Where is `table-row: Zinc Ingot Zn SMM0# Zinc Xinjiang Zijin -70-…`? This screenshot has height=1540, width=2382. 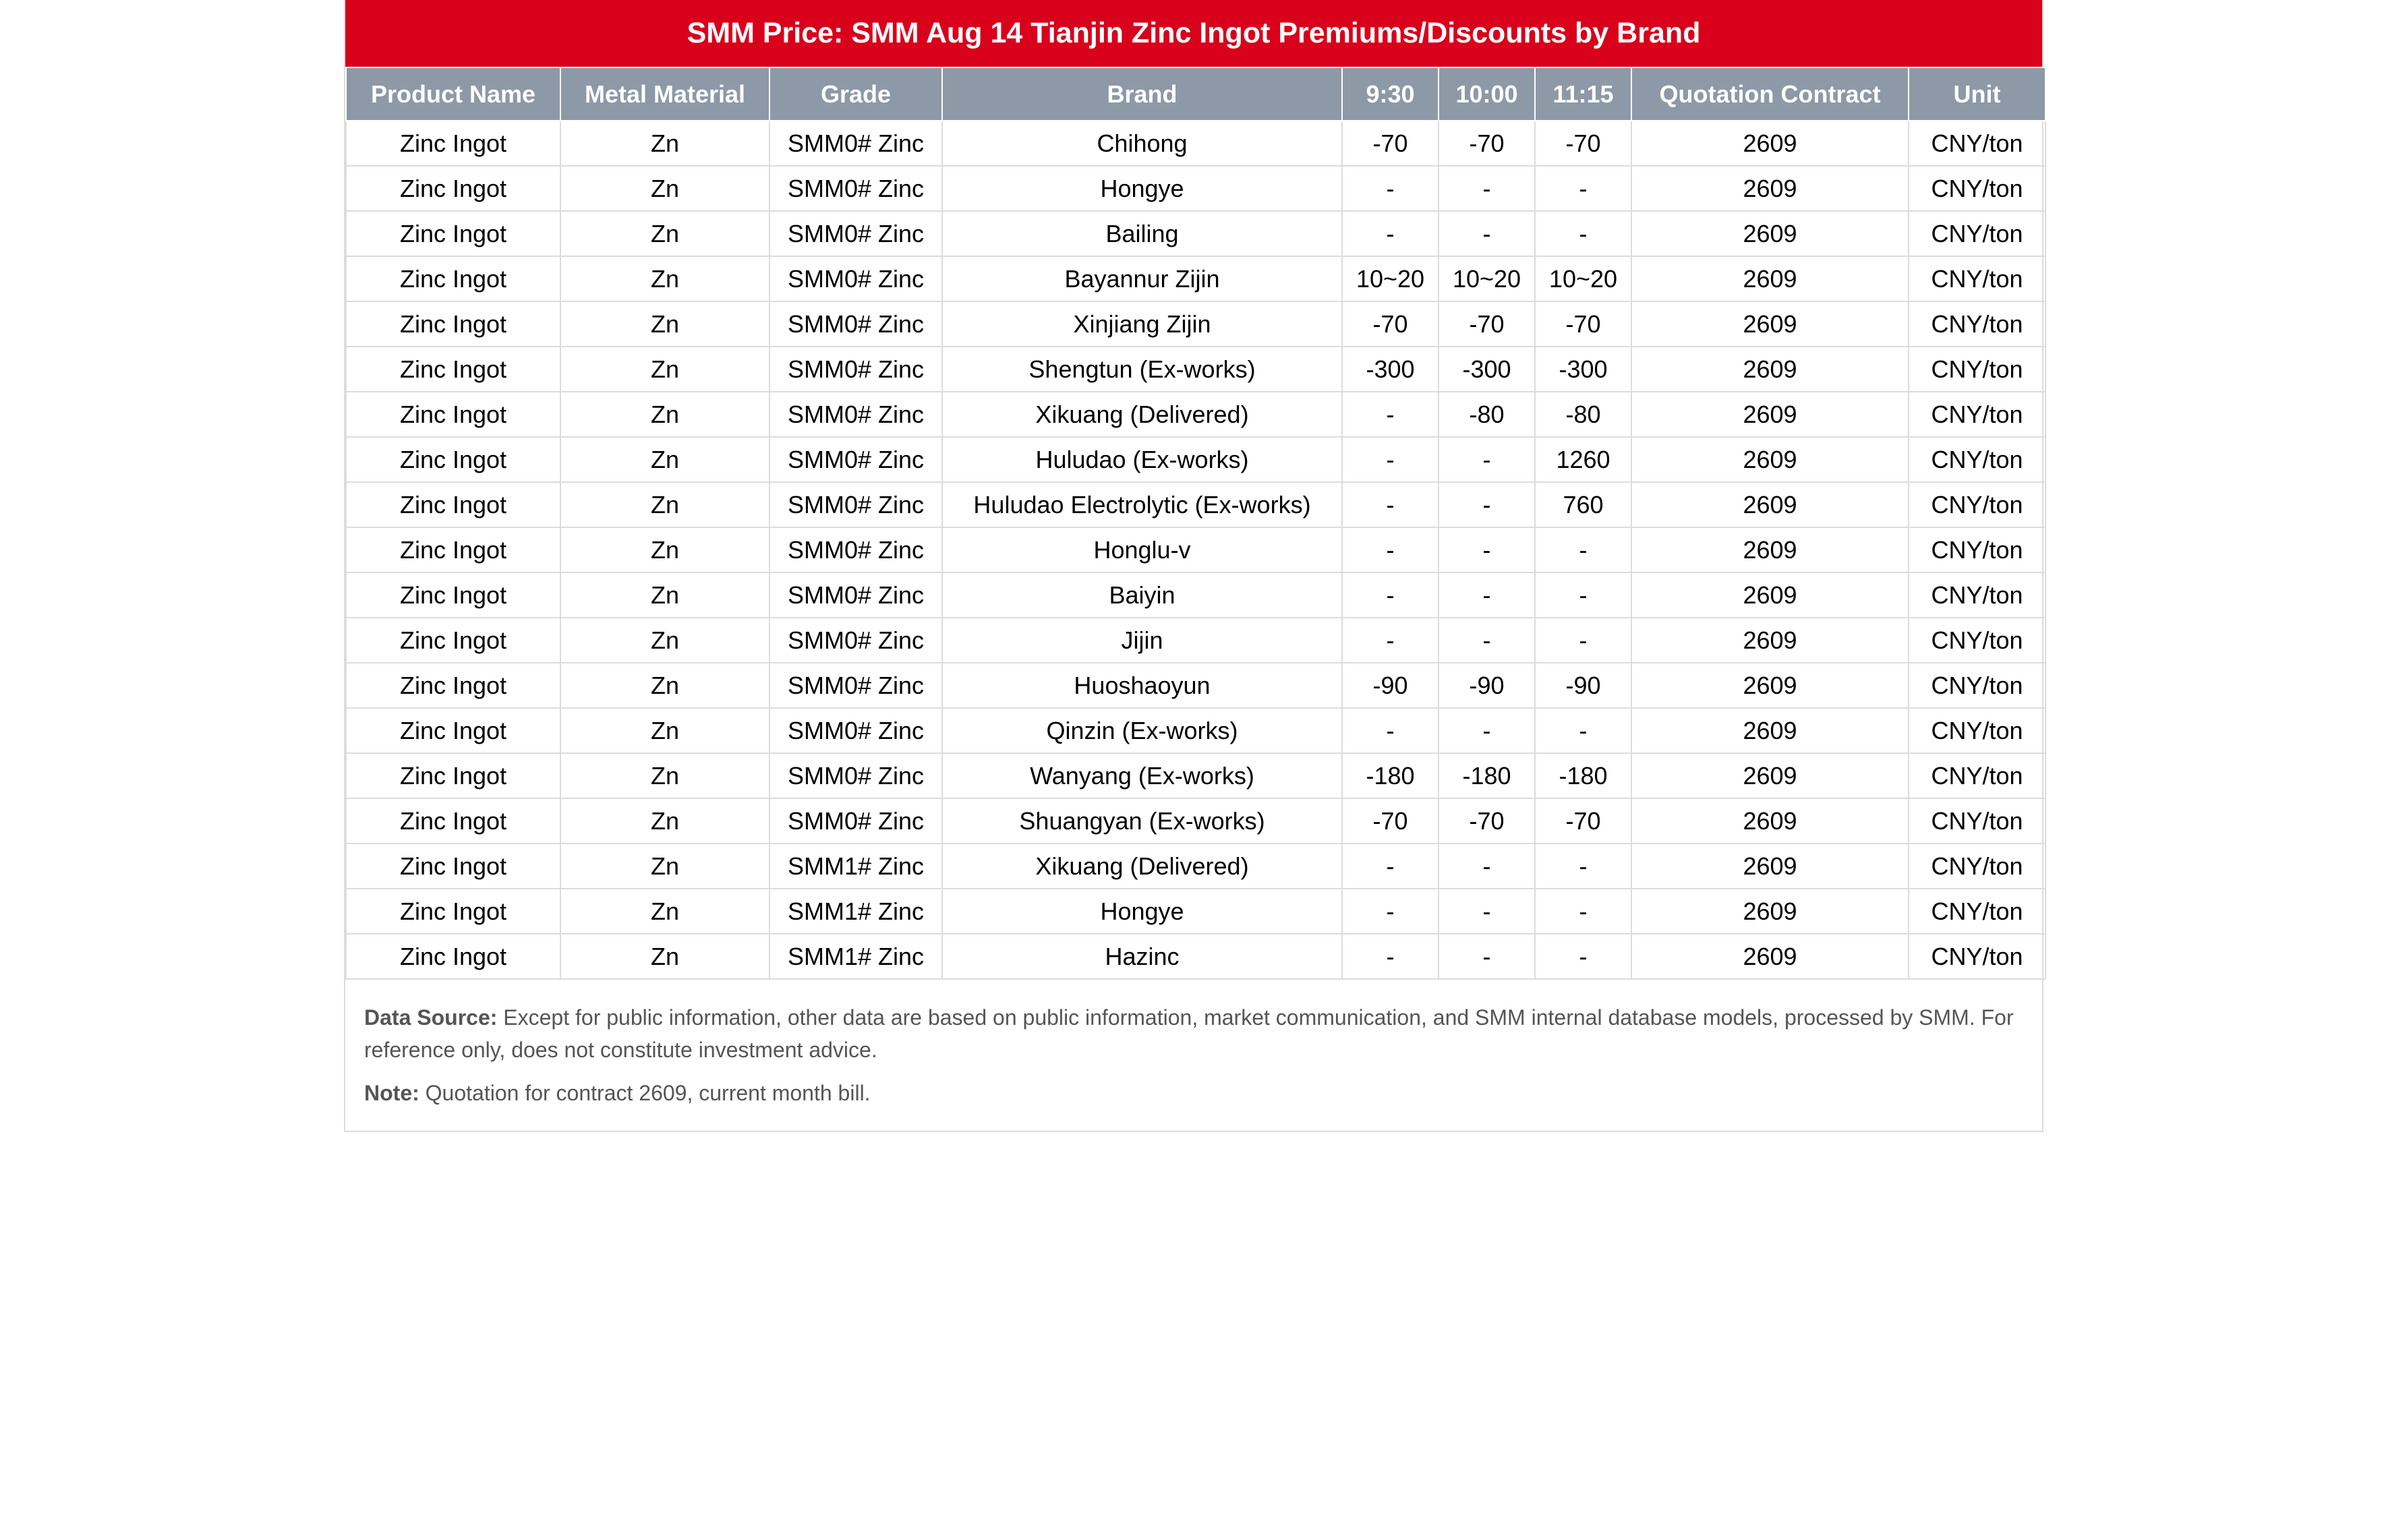 table-row: Zinc Ingot Zn SMM0# Zinc Xinjiang Zijin -70-… is located at coordinates (1195, 324).